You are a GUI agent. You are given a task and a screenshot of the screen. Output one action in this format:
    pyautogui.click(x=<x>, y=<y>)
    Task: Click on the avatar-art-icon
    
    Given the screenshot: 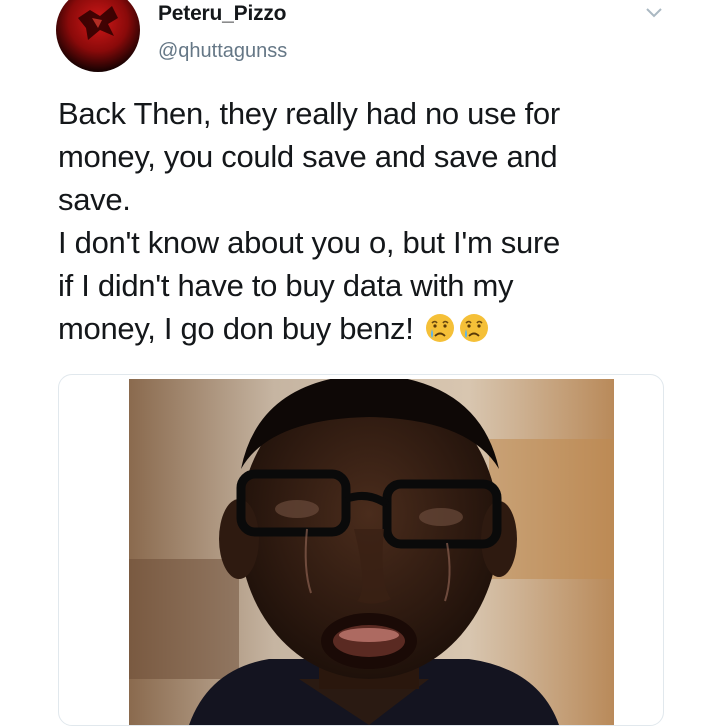 What is the action you would take?
    pyautogui.click(x=98, y=23)
    